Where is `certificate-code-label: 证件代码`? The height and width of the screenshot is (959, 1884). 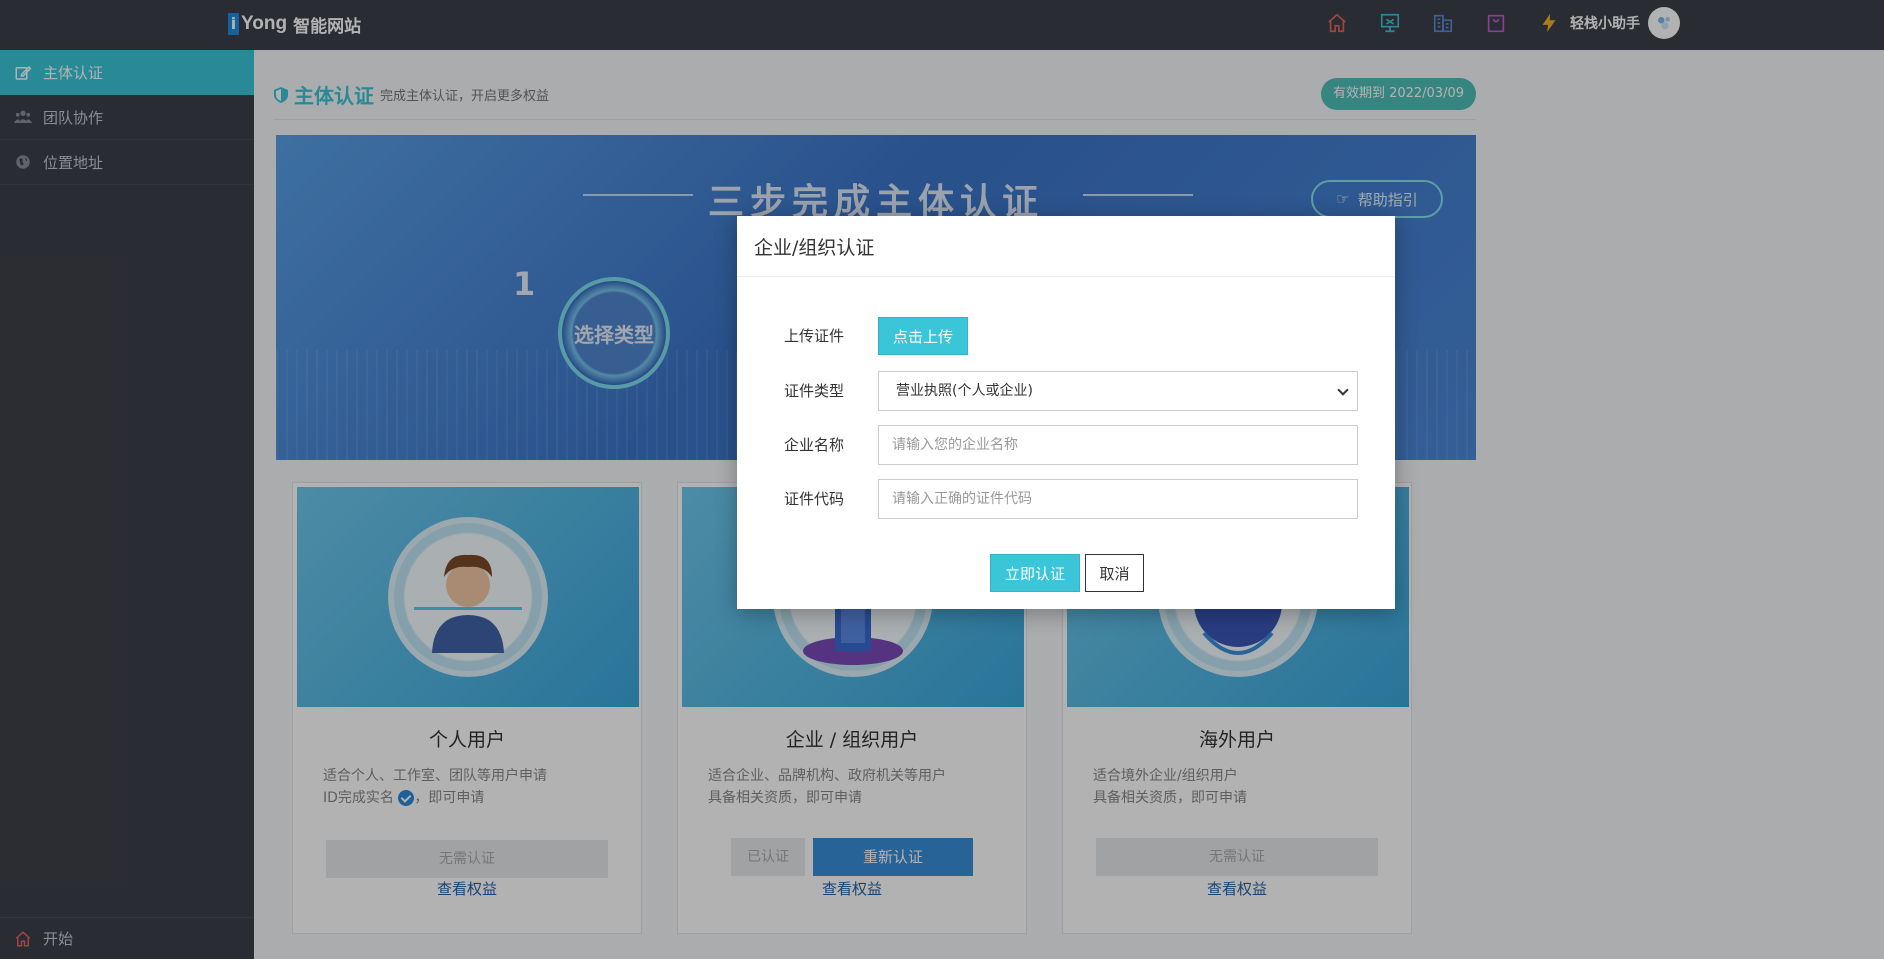 certificate-code-label: 证件代码 is located at coordinates (814, 499).